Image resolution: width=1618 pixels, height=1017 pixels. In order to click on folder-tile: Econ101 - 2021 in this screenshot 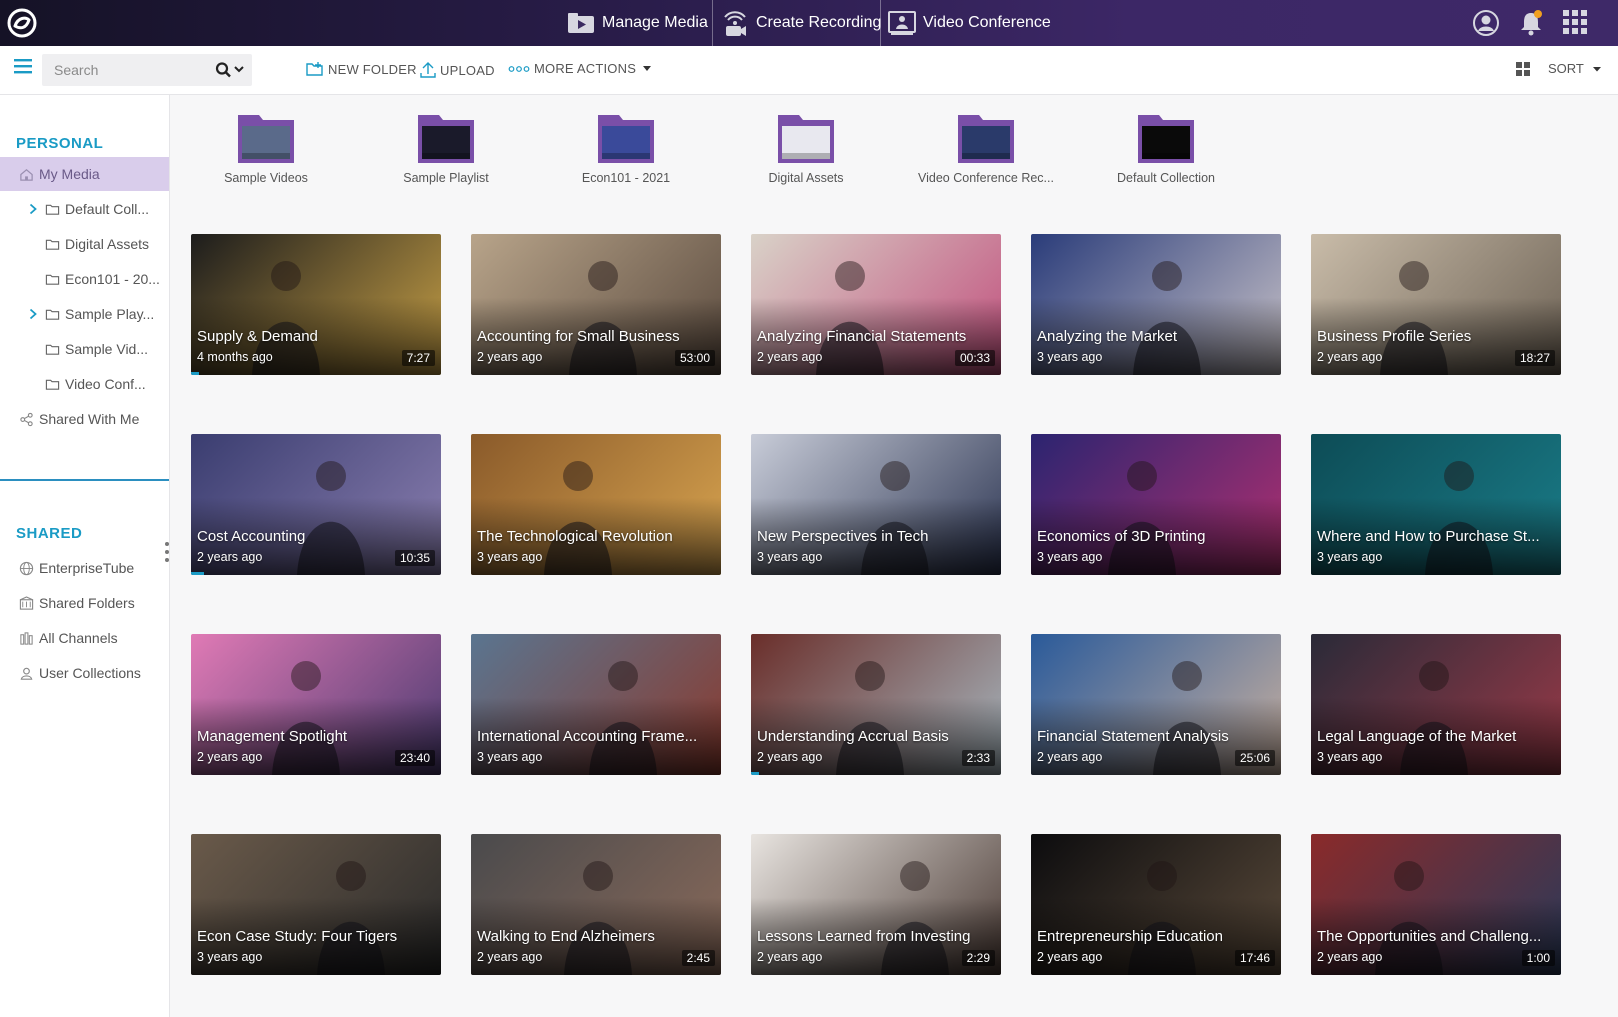, I will do `click(626, 149)`.